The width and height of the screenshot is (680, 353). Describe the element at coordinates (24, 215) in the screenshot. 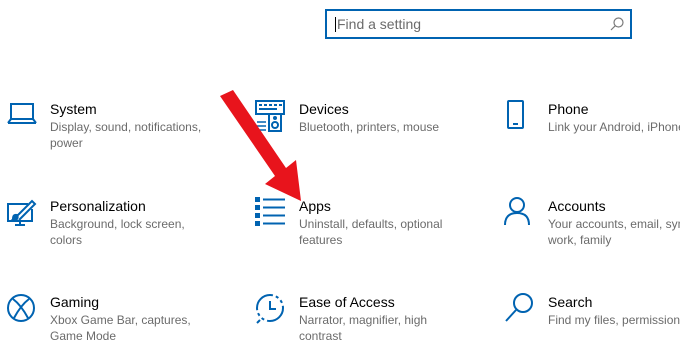

I see `paint-brush-icon` at that location.